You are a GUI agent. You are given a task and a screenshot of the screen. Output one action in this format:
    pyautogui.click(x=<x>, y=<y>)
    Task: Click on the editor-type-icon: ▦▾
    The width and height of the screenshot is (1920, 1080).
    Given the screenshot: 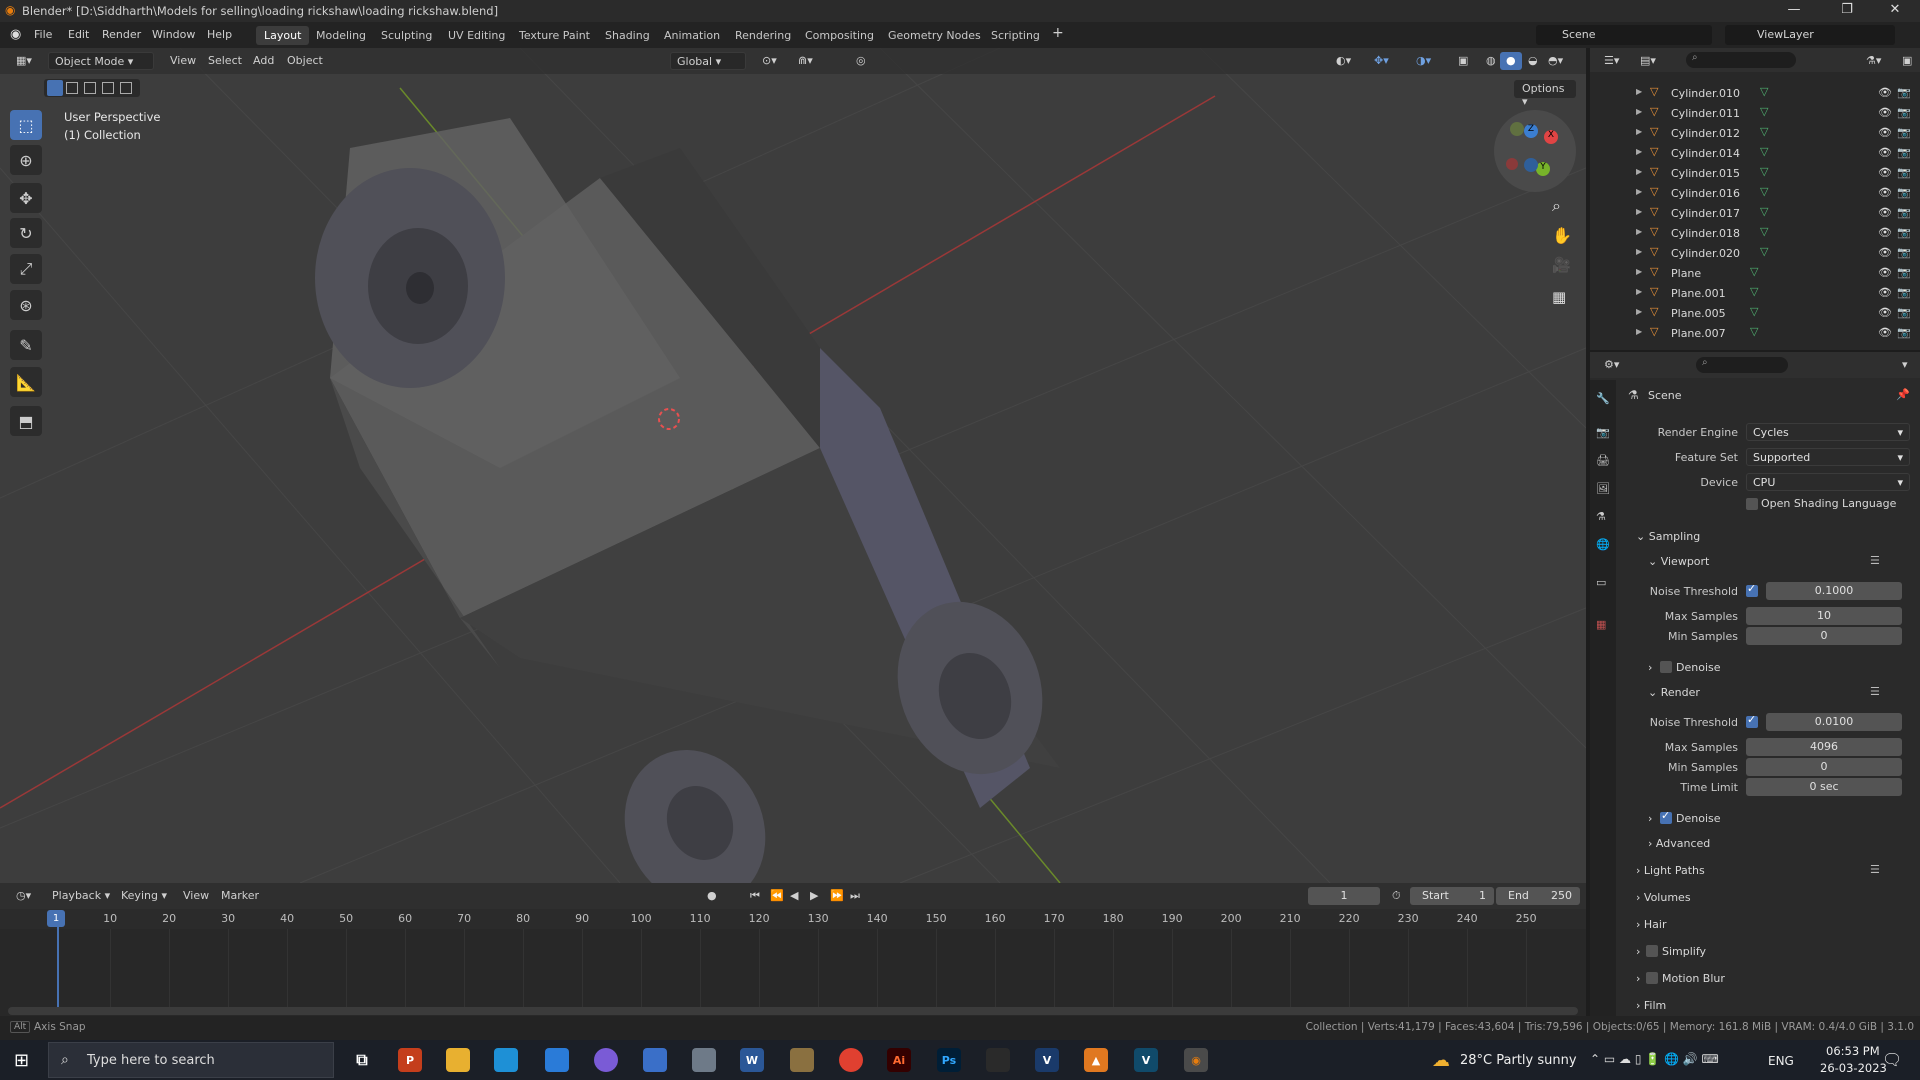 What is the action you would take?
    pyautogui.click(x=24, y=61)
    